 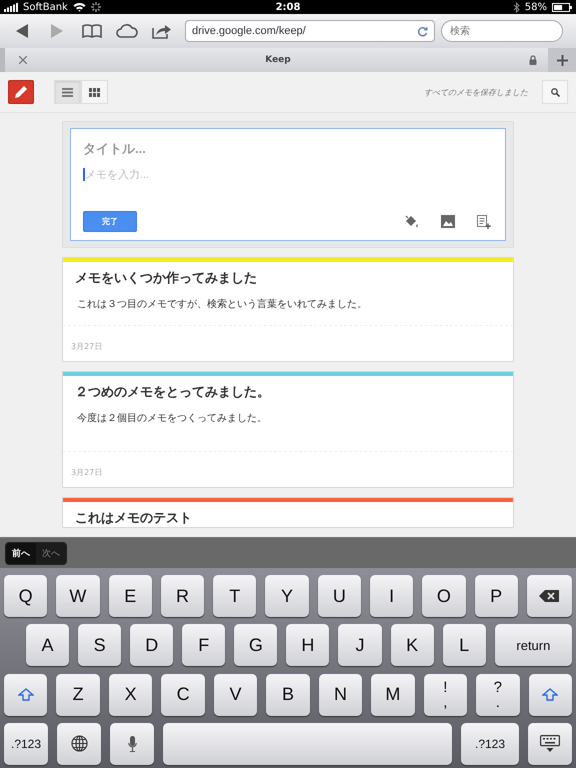 I want to click on tab-title: Keep, so click(x=278, y=60).